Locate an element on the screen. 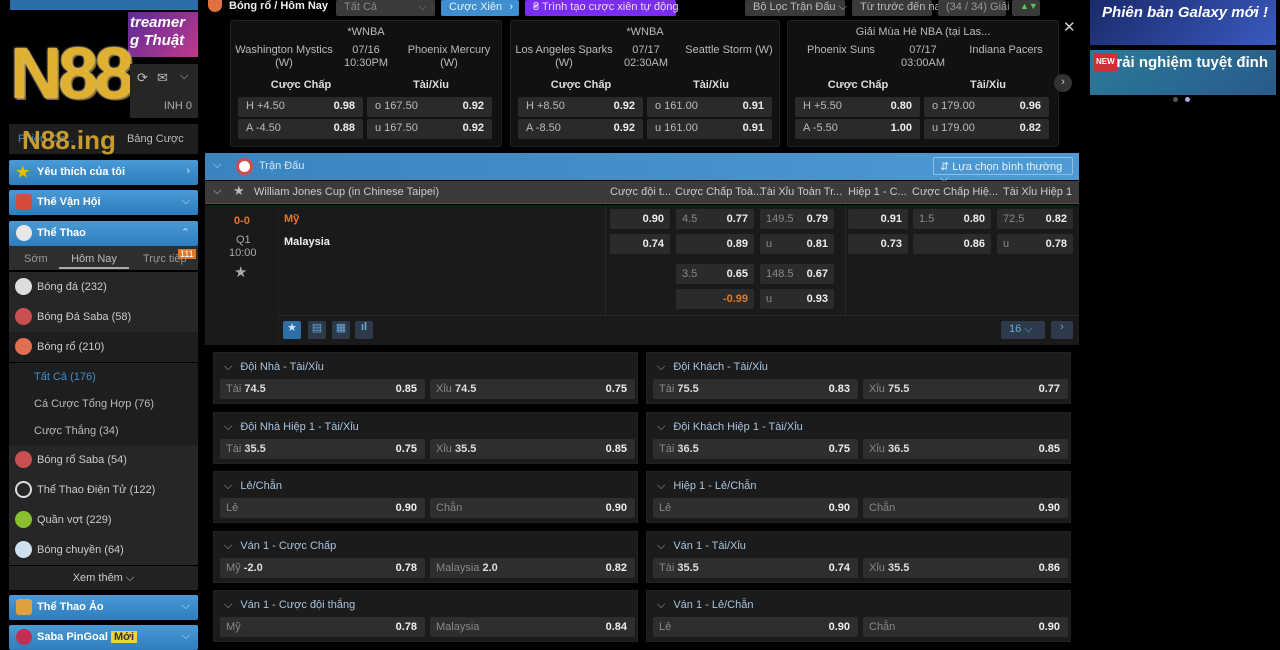  section-header: ⌵ Trận Đấu ⇵ Lựa chọn bình thường ⌵ is located at coordinates (642, 169).